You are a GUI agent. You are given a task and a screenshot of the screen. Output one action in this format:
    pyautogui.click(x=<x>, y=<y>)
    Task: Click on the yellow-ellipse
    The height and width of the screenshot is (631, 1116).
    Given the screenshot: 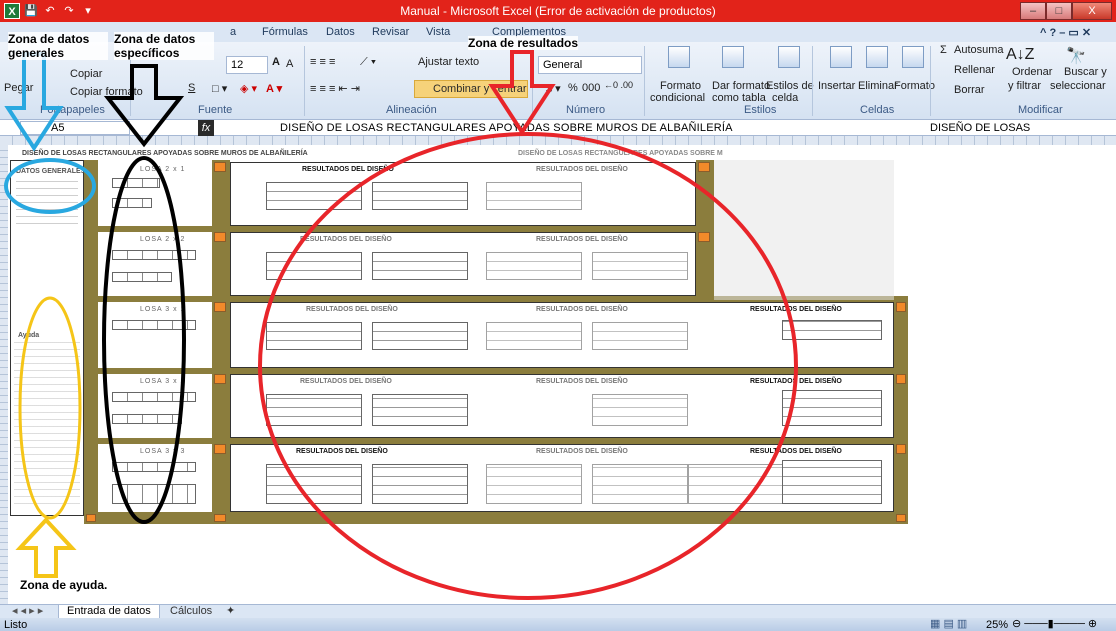 What is the action you would take?
    pyautogui.click(x=50, y=408)
    